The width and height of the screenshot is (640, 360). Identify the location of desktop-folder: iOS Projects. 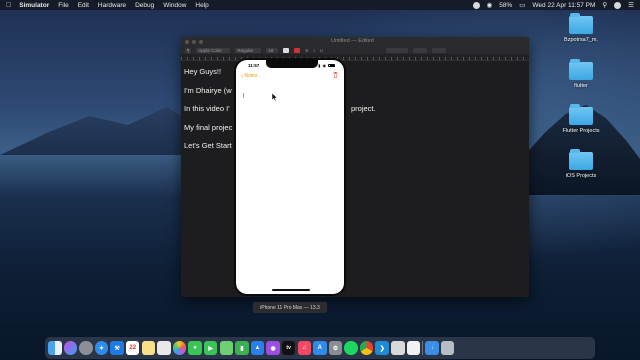
(581, 164).